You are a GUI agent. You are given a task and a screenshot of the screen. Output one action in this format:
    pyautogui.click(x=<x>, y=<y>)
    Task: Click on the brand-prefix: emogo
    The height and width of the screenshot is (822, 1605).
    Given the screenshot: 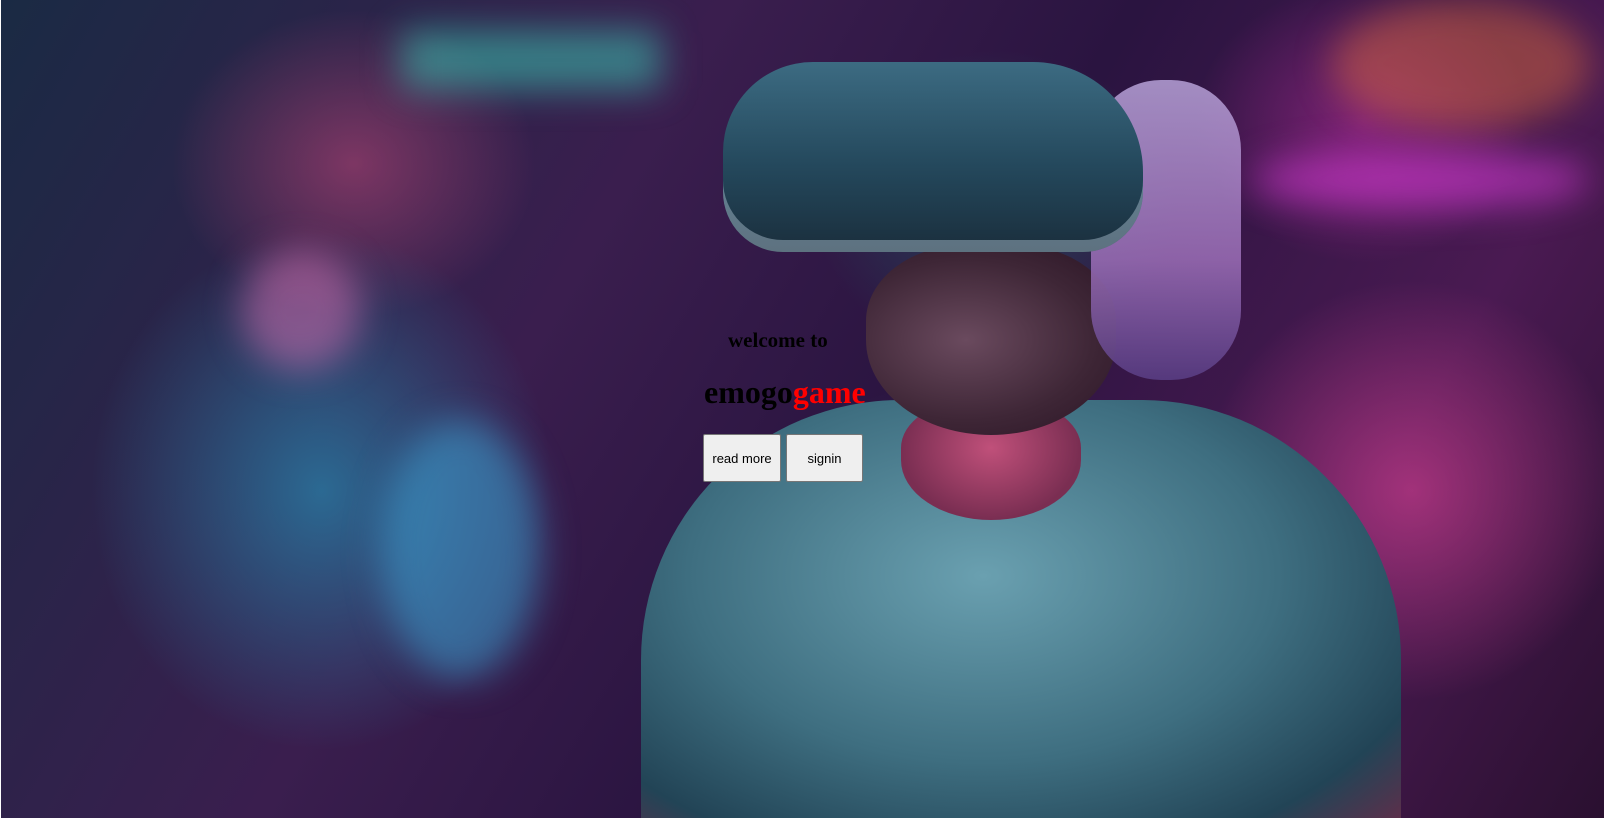 What is the action you would take?
    pyautogui.click(x=748, y=392)
    